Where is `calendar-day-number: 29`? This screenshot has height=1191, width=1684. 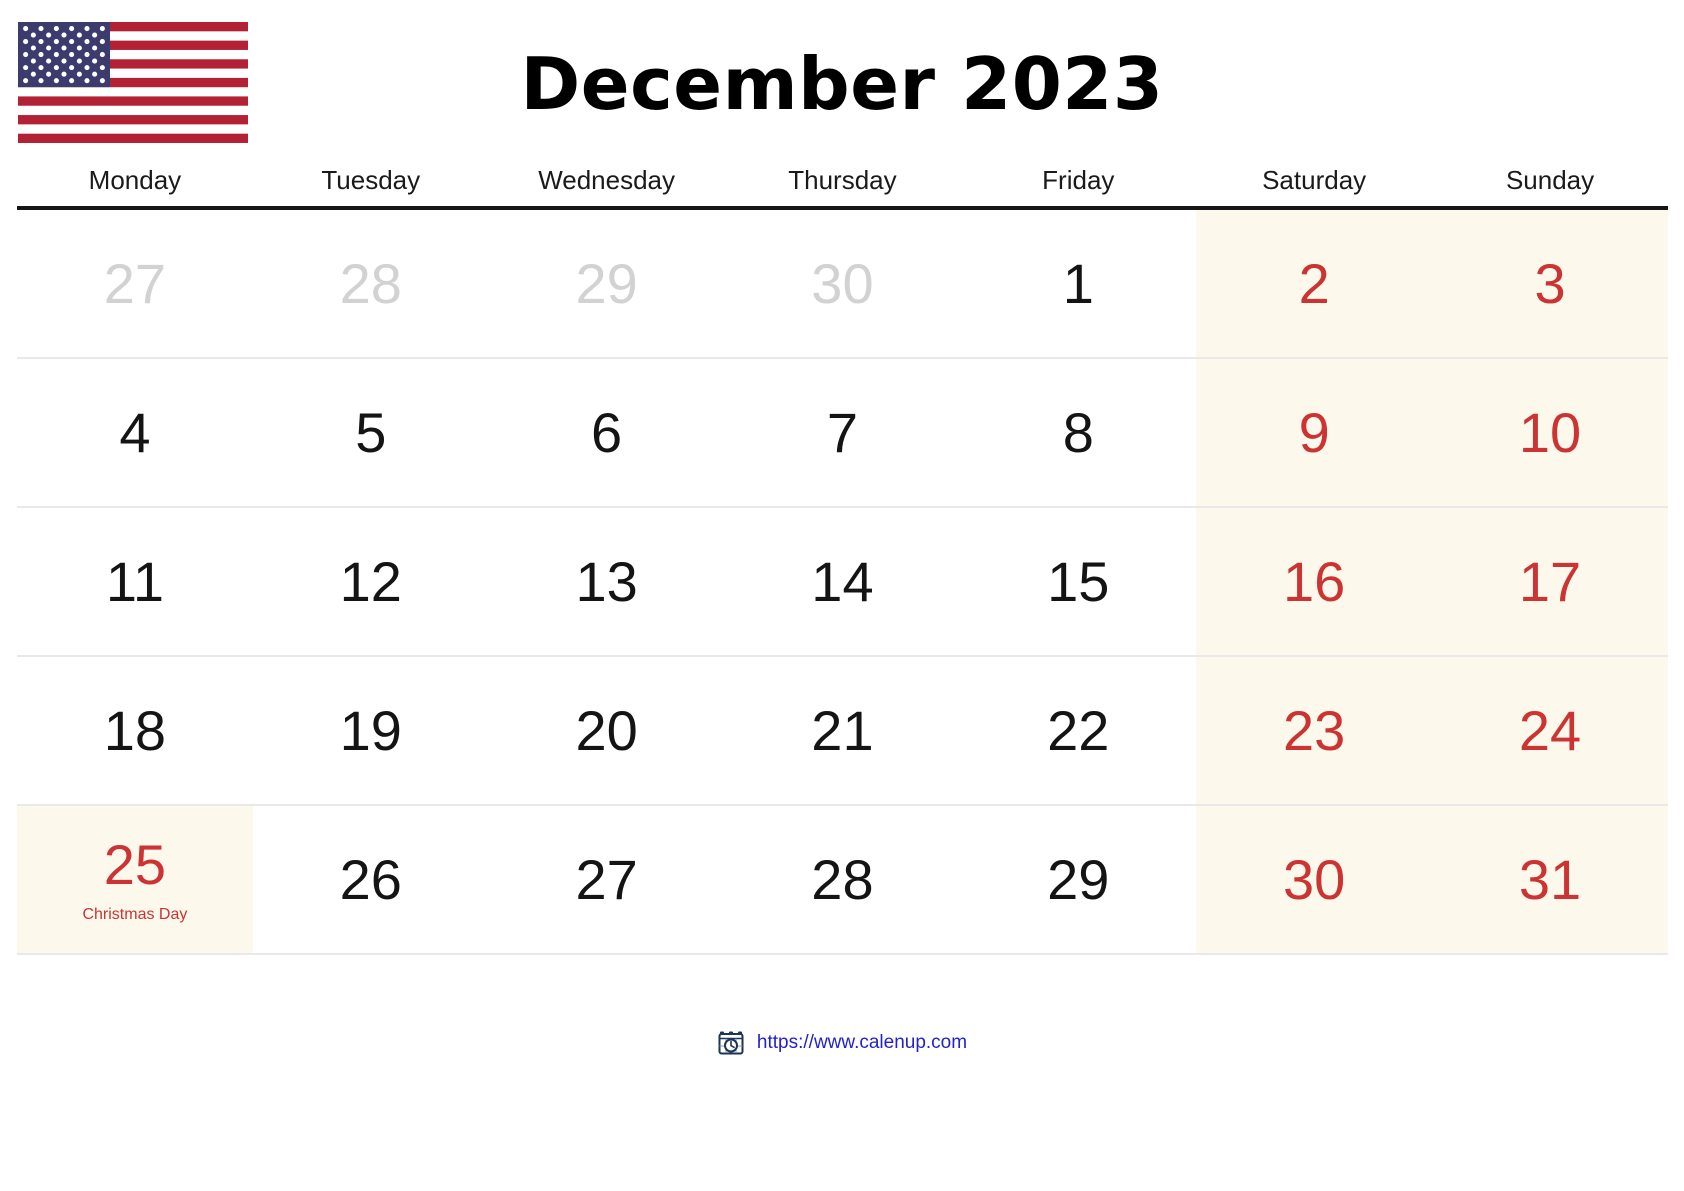 calendar-day-number: 29 is located at coordinates (606, 283).